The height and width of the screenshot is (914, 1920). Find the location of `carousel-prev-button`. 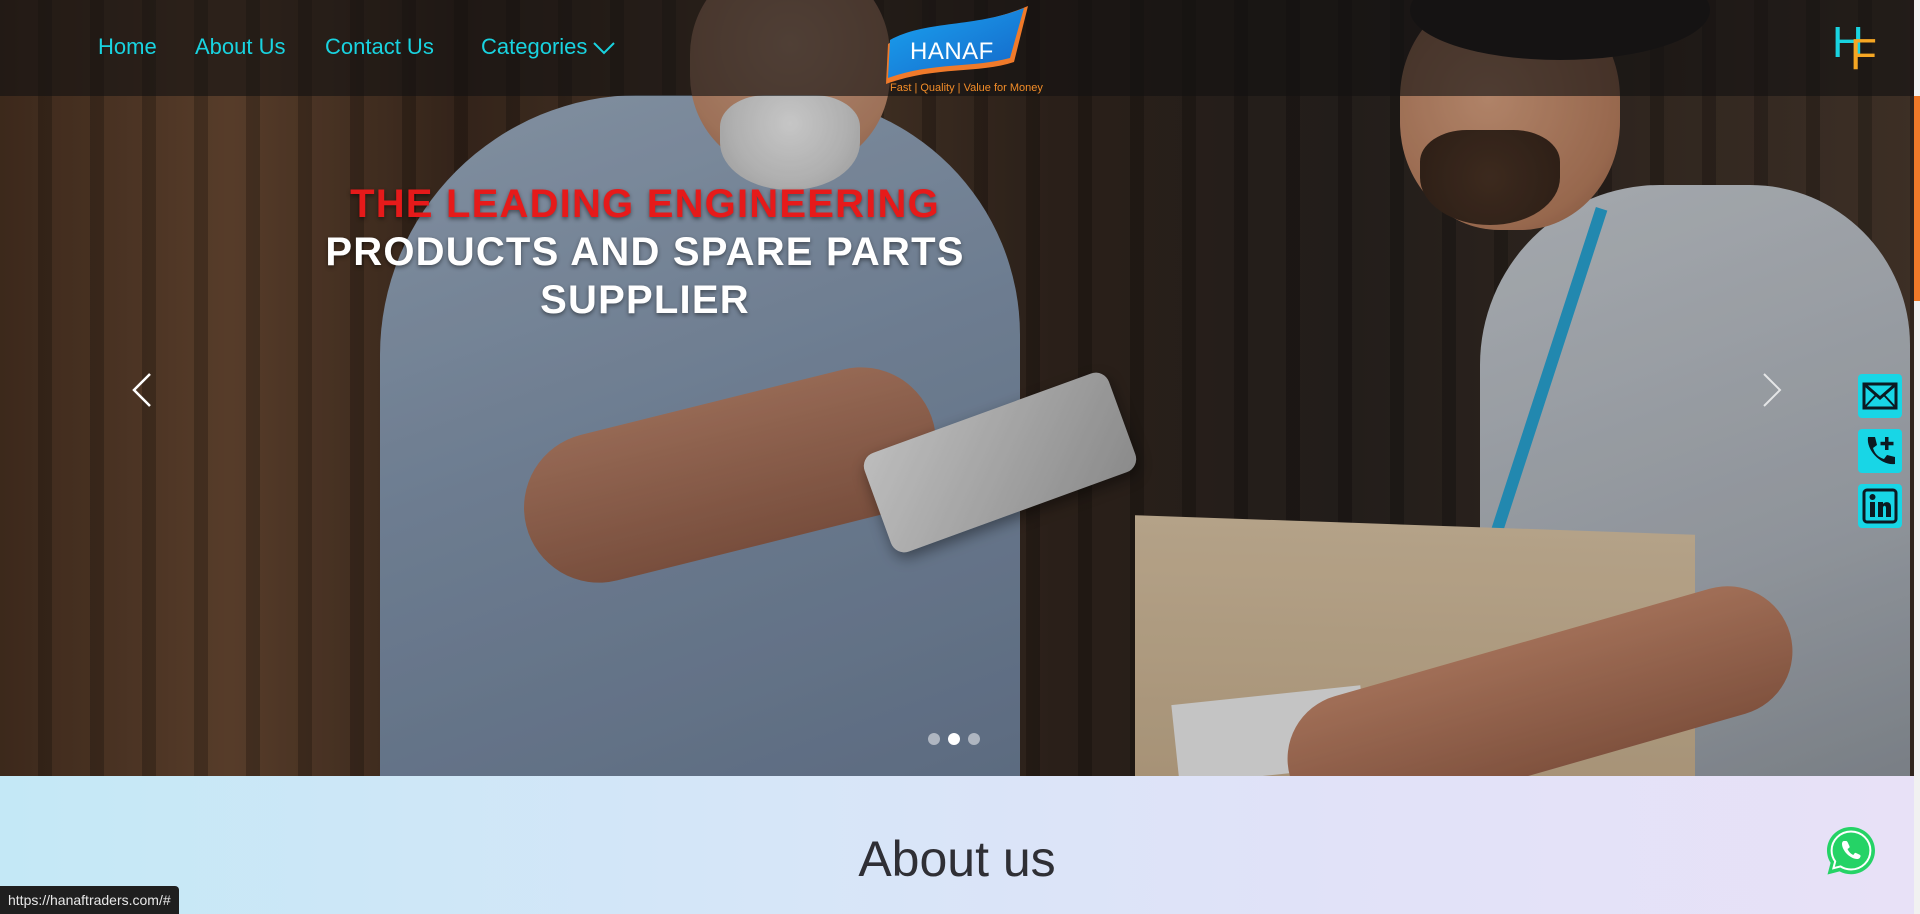

carousel-prev-button is located at coordinates (144, 390).